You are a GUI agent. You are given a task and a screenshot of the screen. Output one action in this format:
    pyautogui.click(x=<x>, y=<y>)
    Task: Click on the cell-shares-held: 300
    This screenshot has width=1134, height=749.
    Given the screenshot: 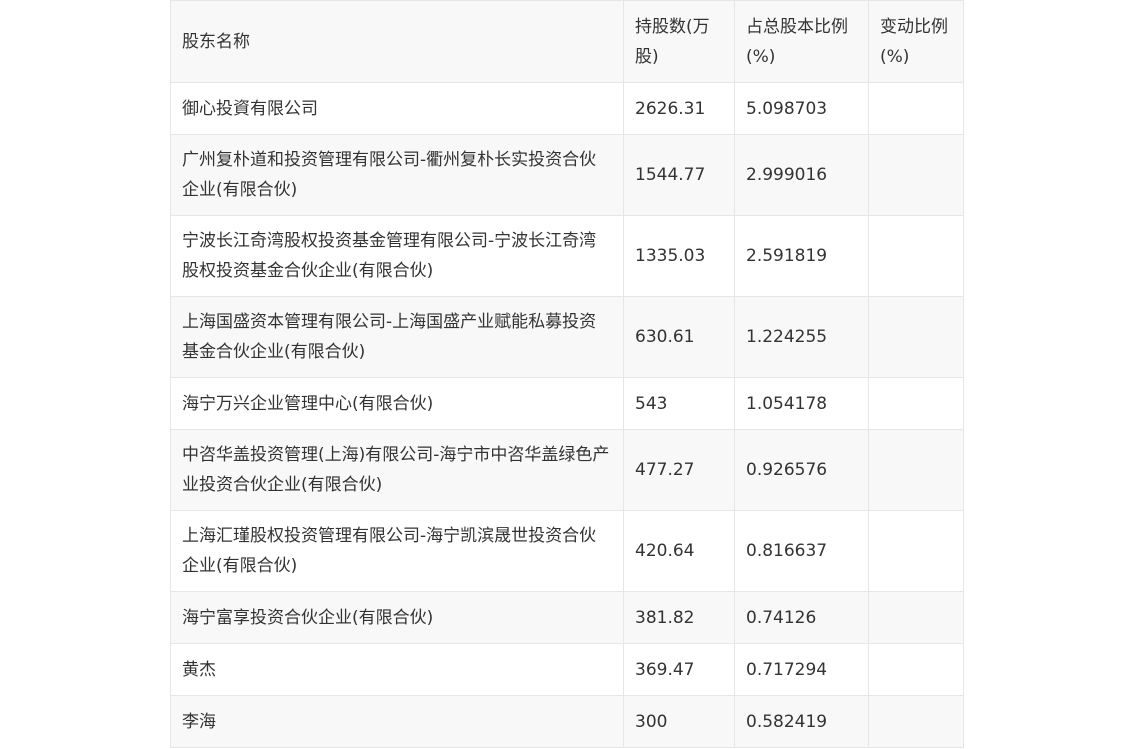 What is the action you would take?
    pyautogui.click(x=679, y=721)
    